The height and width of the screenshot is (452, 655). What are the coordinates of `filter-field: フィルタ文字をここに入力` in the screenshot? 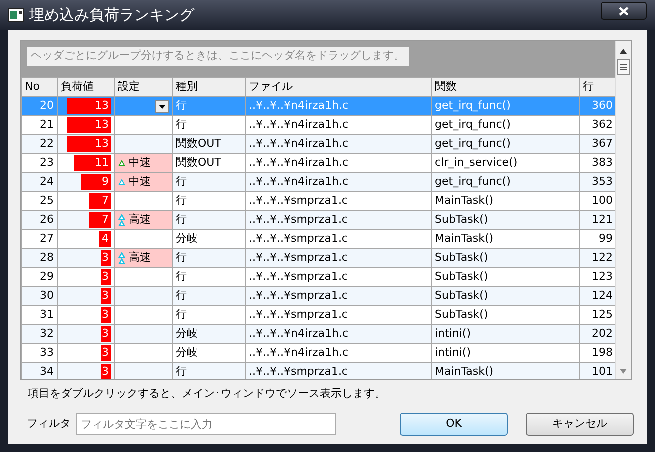 It's located at (206, 424).